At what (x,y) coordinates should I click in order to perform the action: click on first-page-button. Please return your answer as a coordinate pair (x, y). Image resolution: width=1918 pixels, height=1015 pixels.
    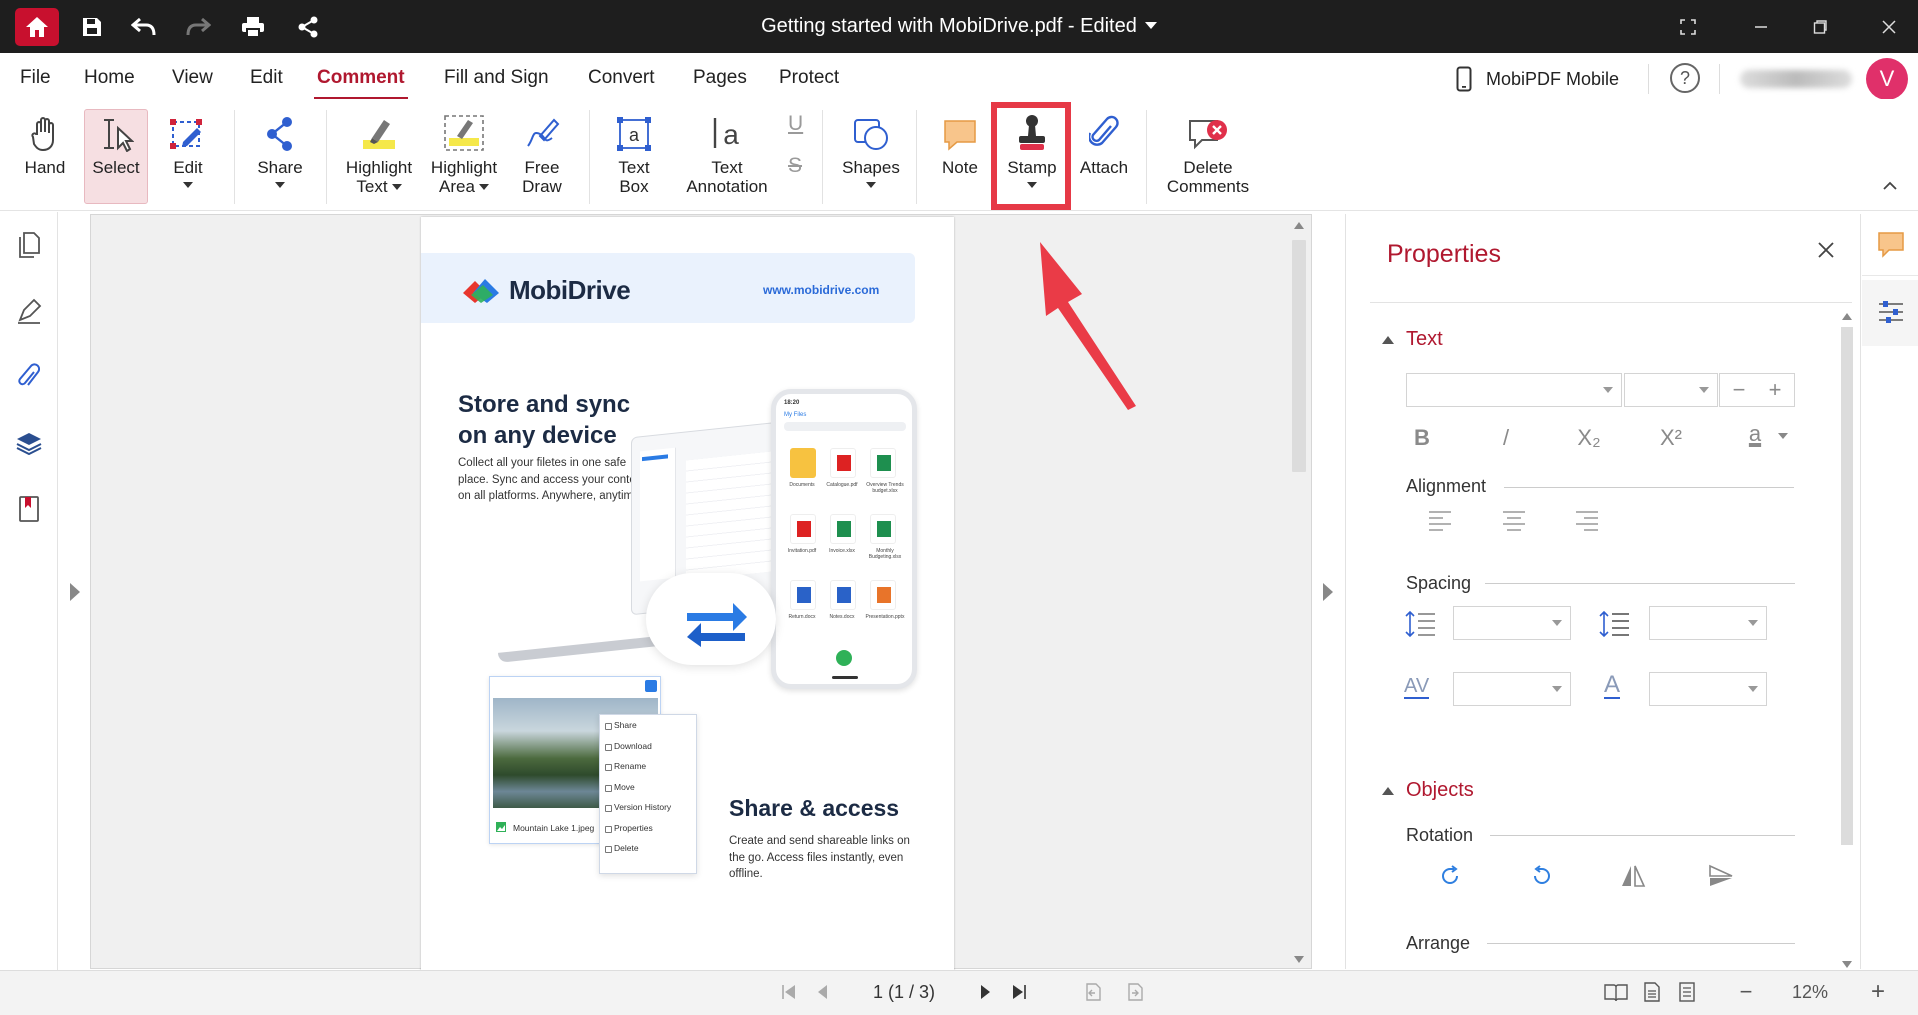
    Looking at the image, I should click on (789, 992).